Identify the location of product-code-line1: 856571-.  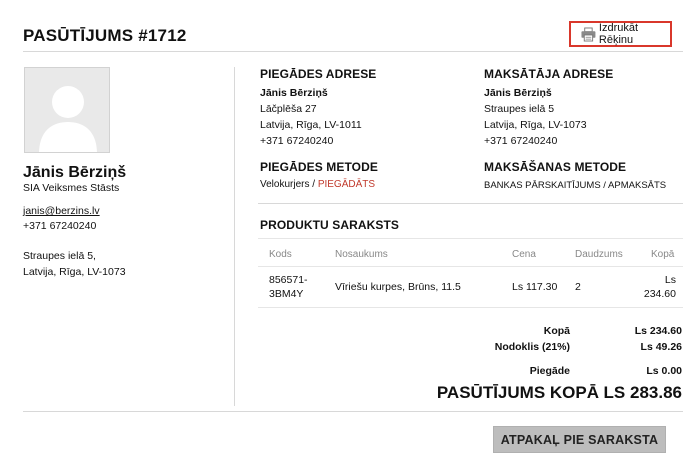
(288, 280).